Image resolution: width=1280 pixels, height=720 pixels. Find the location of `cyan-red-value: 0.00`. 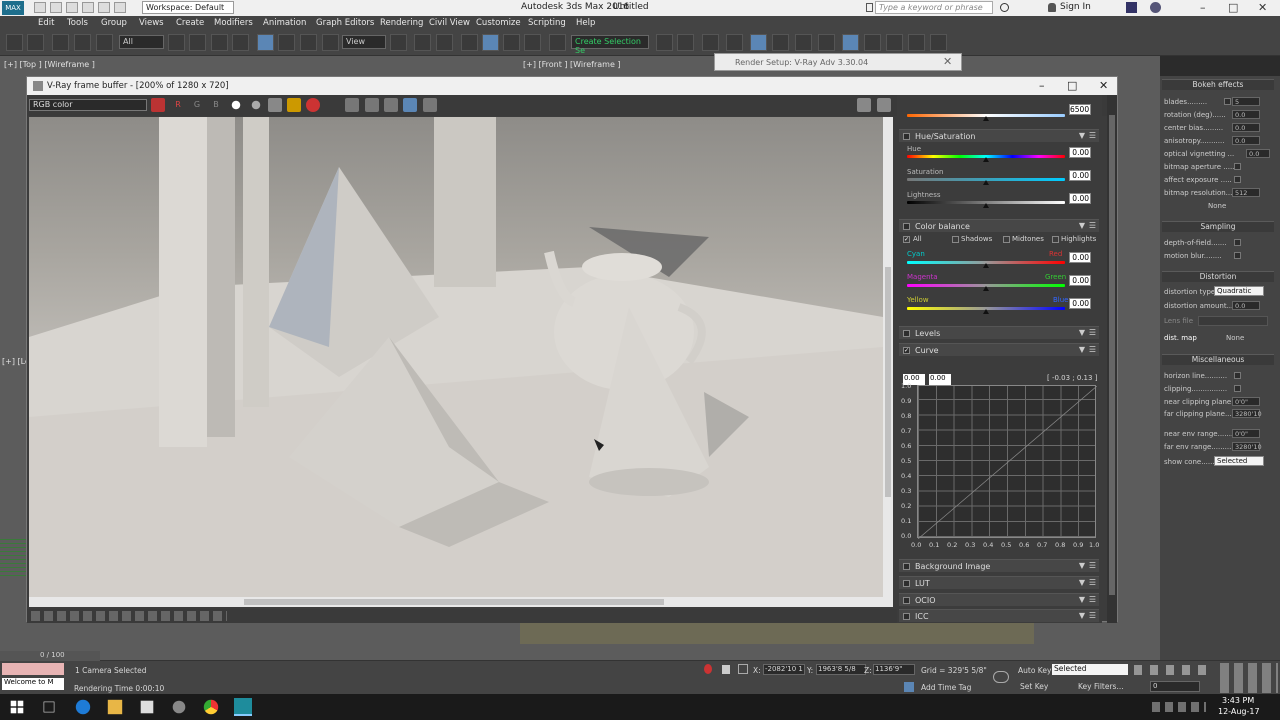

cyan-red-value: 0.00 is located at coordinates (1080, 257).